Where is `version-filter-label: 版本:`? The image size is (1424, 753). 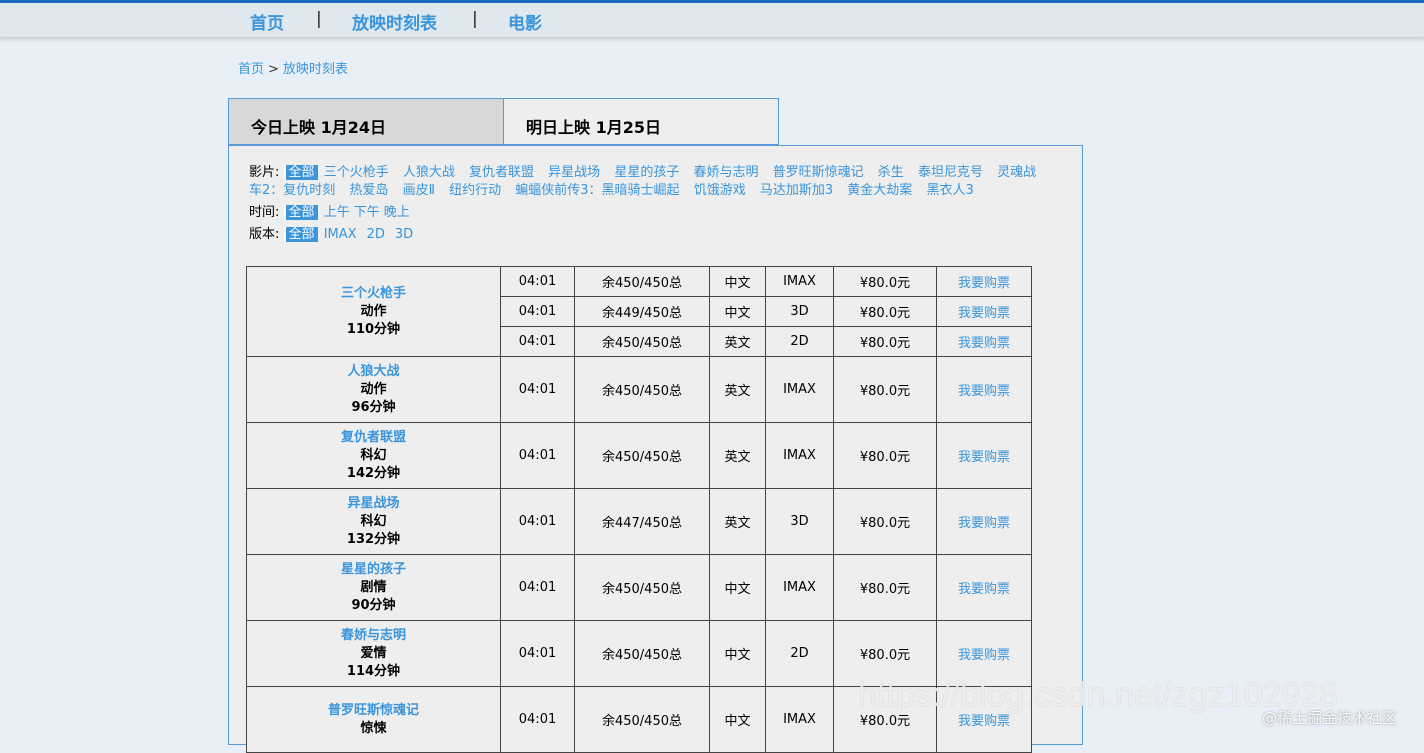
version-filter-label: 版本: is located at coordinates (264, 234).